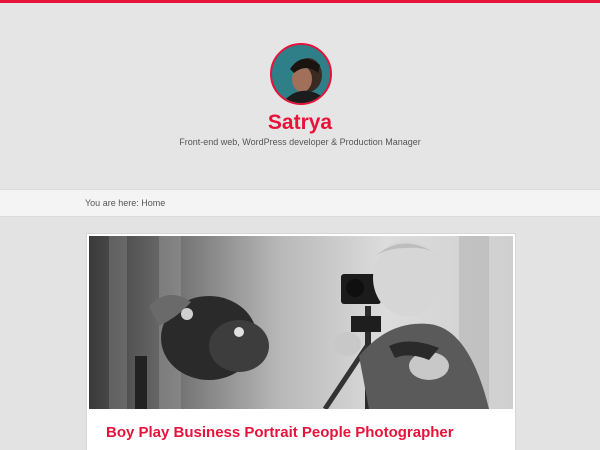 This screenshot has width=600, height=450. What do you see at coordinates (125, 203) in the screenshot?
I see `breadcrumb: You are here: Home` at bounding box center [125, 203].